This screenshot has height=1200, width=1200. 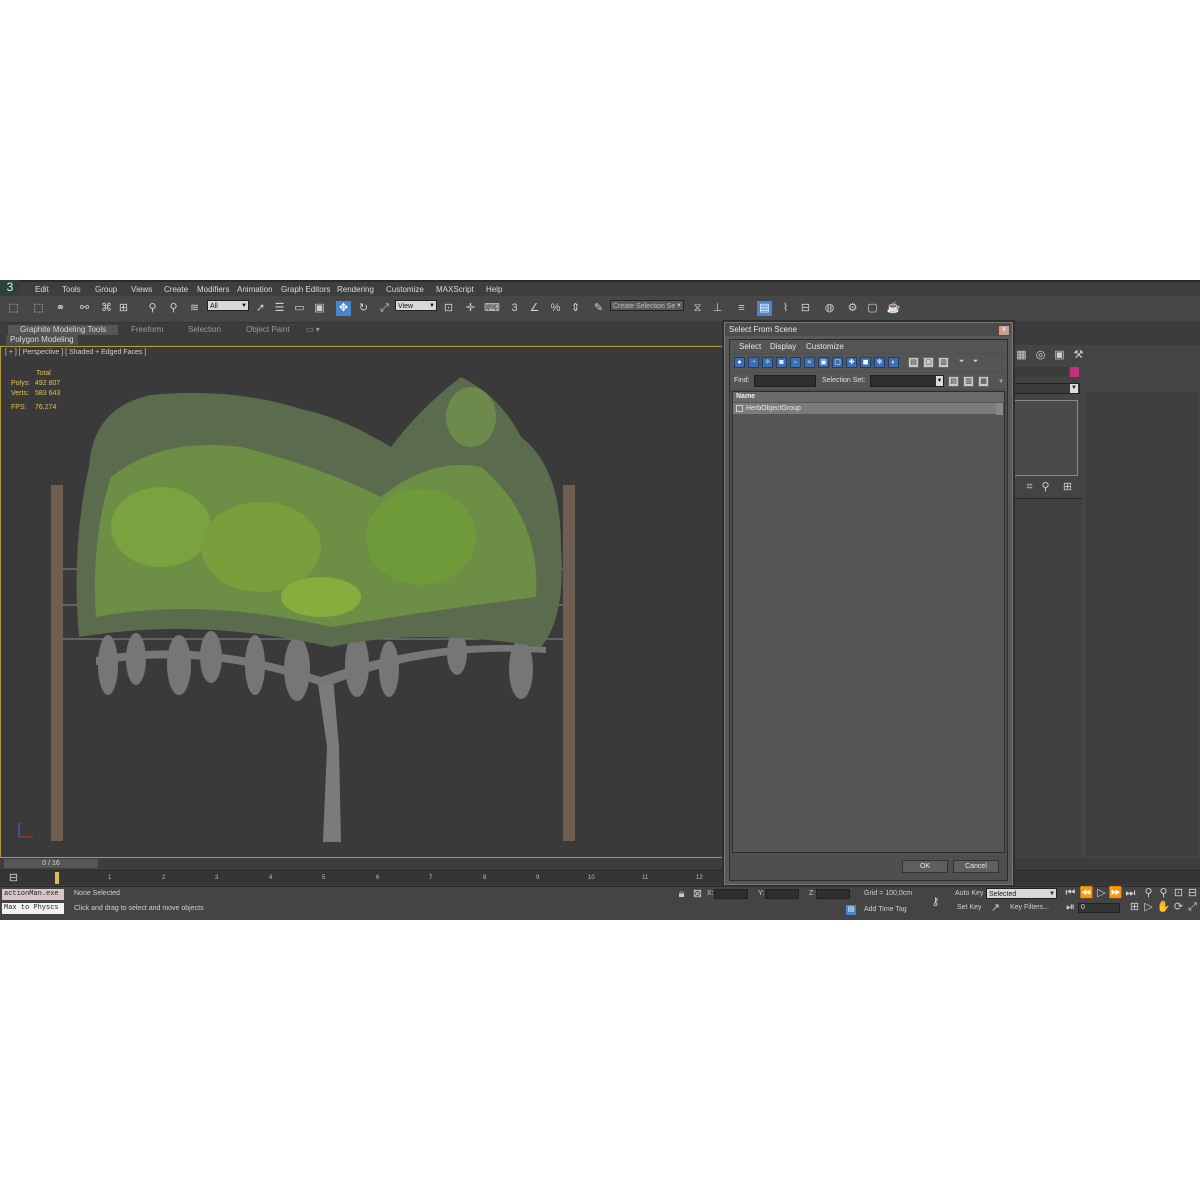 I want to click on menu-animation: Animation, so click(x=255, y=289).